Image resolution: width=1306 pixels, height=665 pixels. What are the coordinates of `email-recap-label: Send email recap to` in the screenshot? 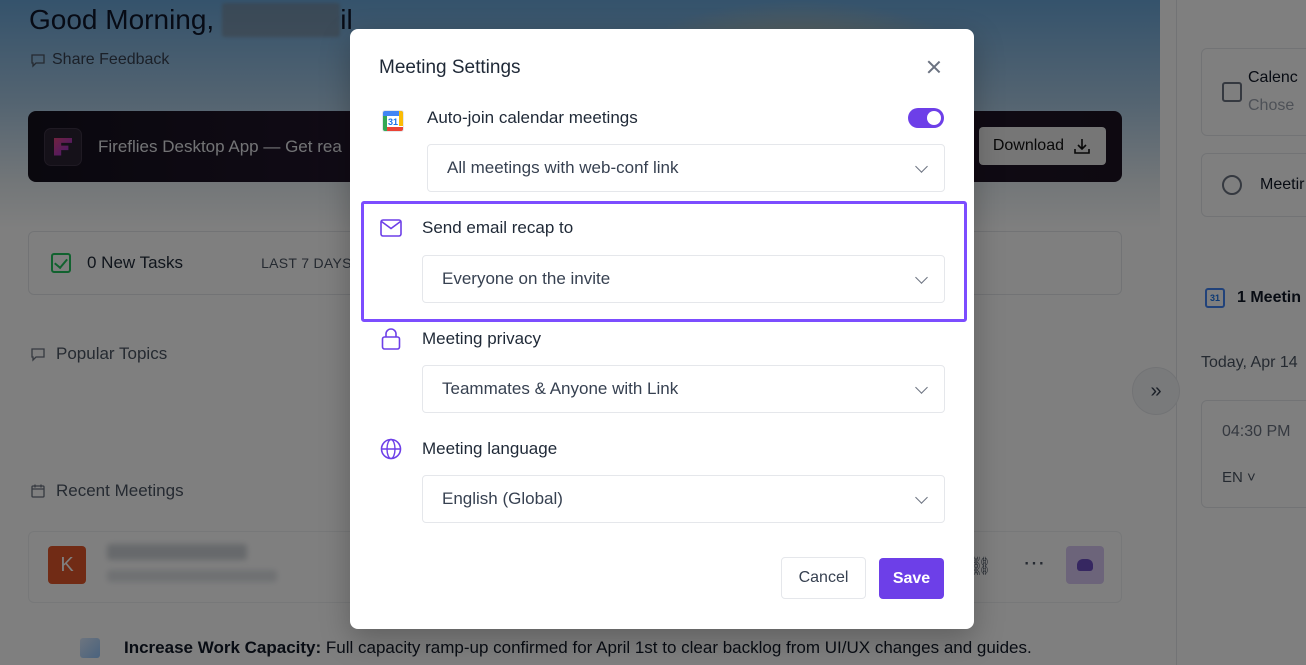 It's located at (498, 227).